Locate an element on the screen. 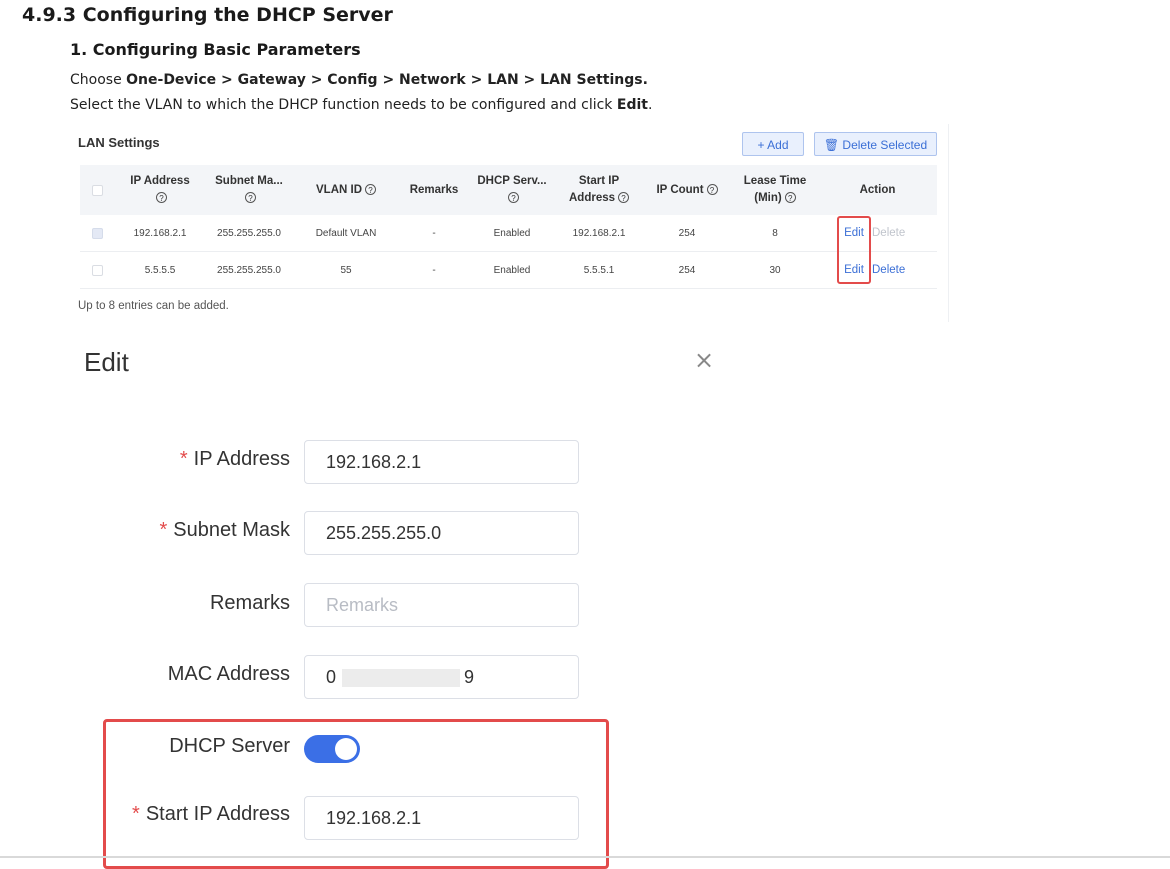 This screenshot has width=1170, height=869. subsection-title: 1. Configuring Basic Parameters is located at coordinates (215, 49).